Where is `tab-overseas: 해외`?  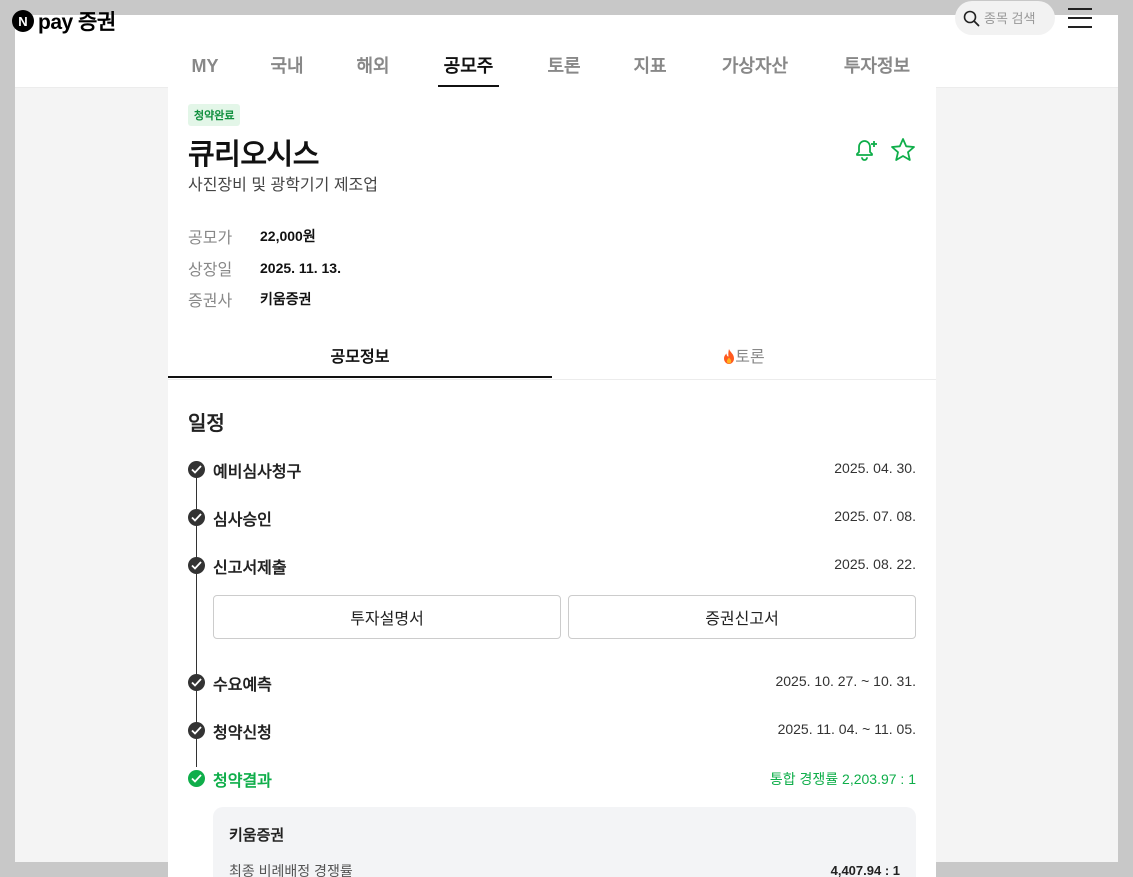 tab-overseas: 해외 is located at coordinates (373, 68).